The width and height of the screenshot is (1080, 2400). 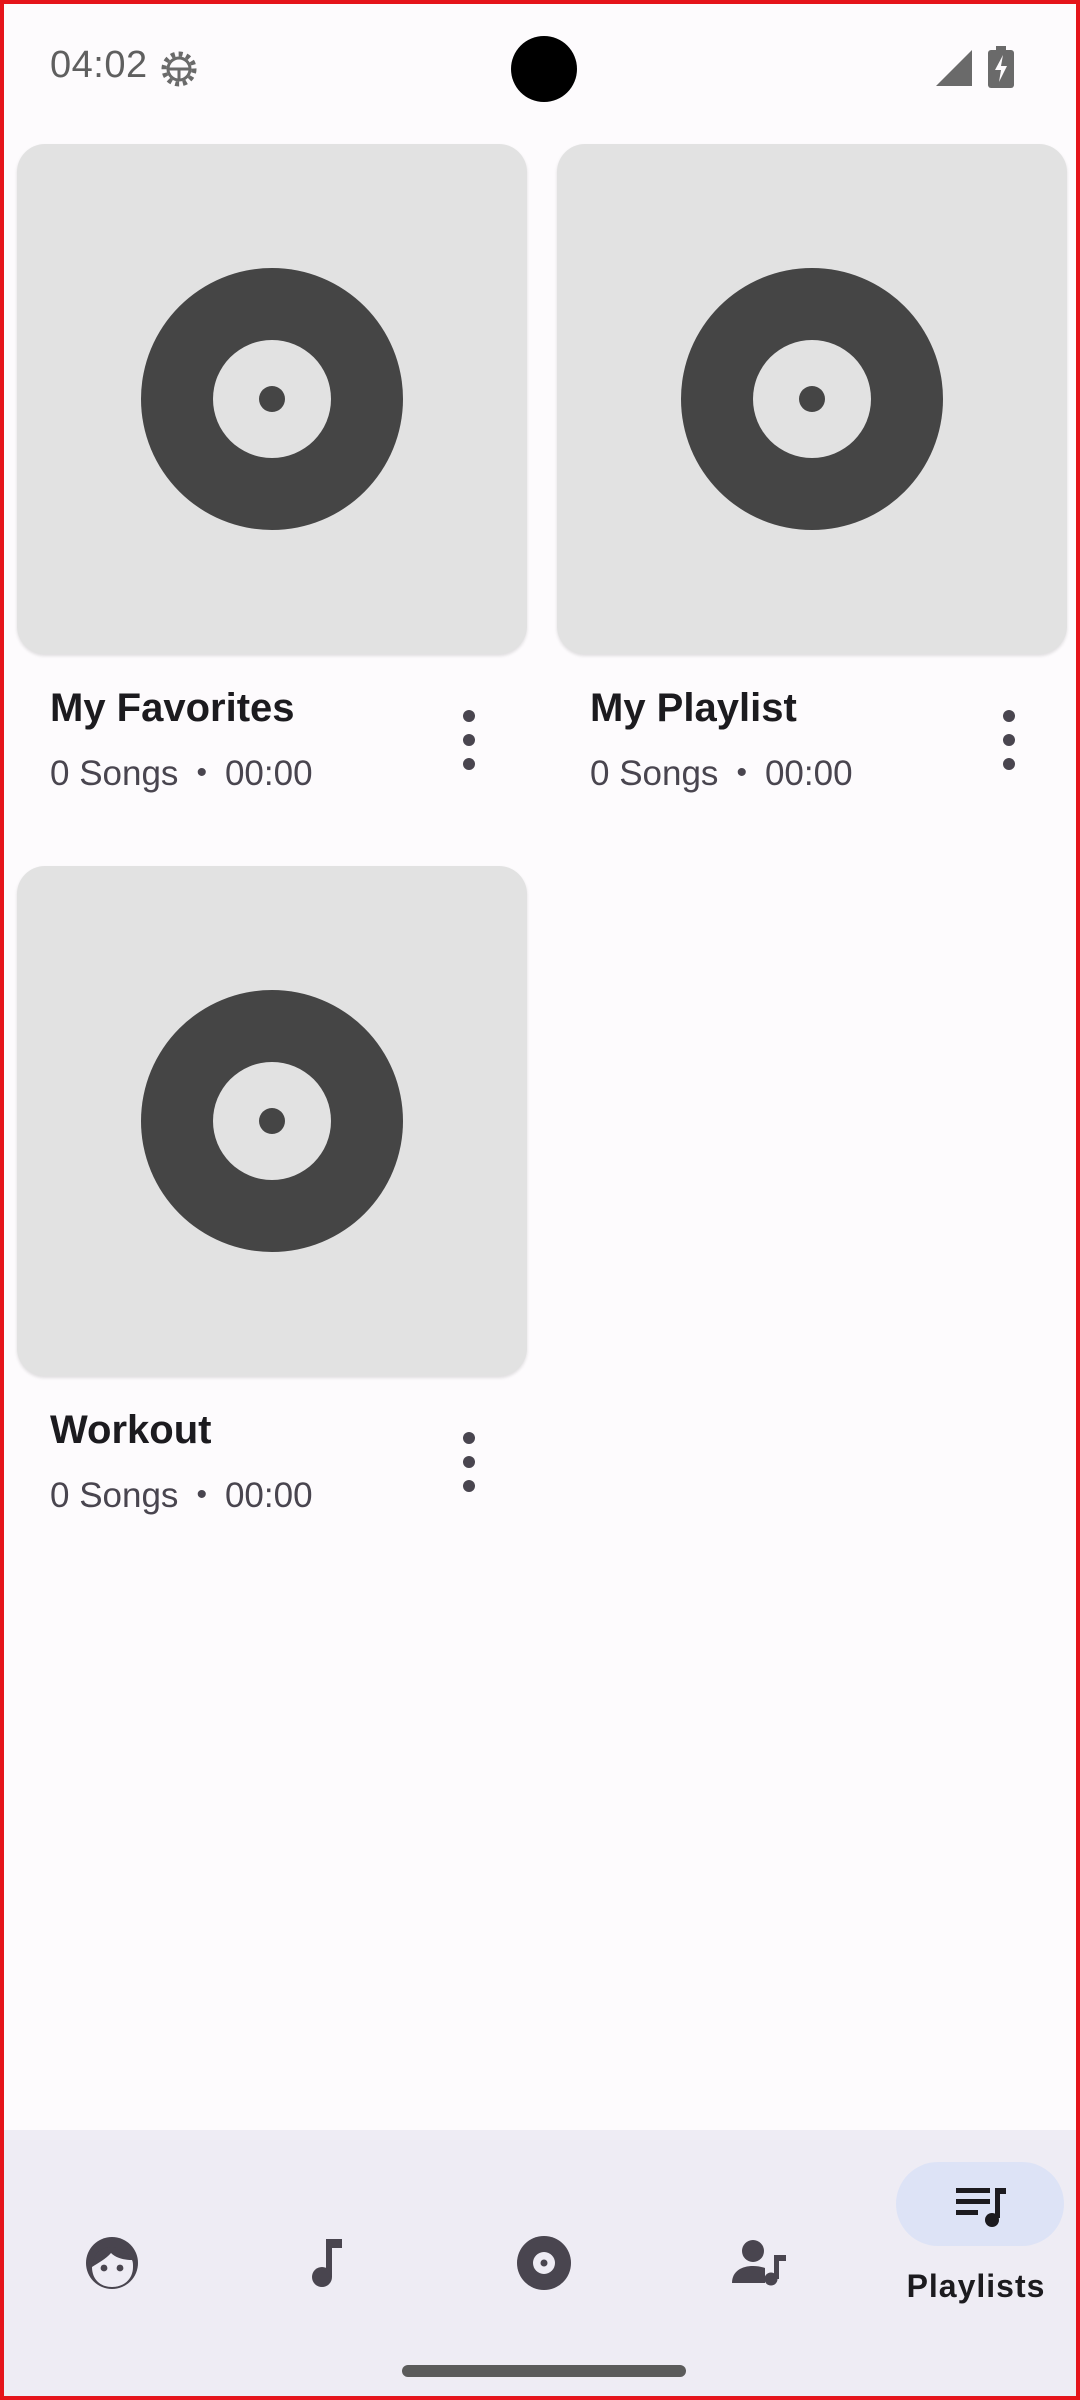 What do you see at coordinates (972, 2230) in the screenshot?
I see `nav-item-playlists: Playlists` at bounding box center [972, 2230].